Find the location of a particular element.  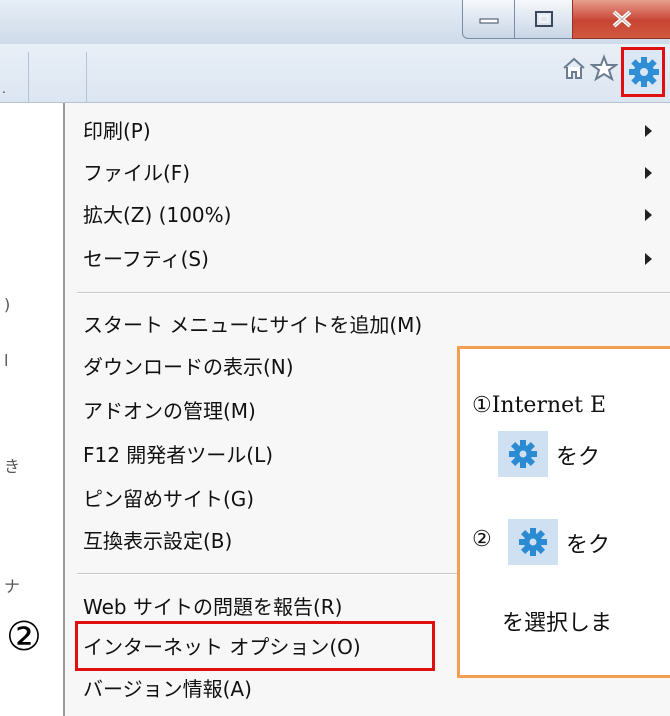

menu-item-zoom: 拡大(Z) (100%) is located at coordinates (157, 215).